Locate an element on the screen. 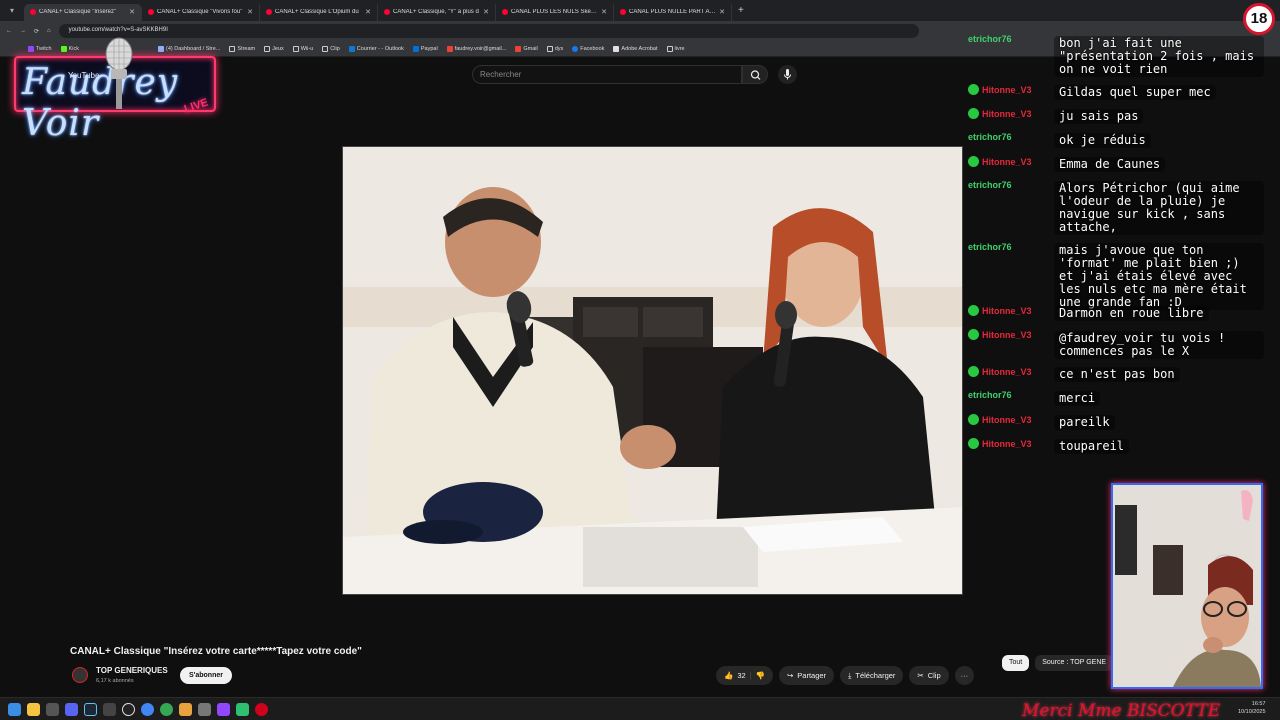  tab-title: CANAL PLUS NULLE PART AILL is located at coordinates (673, 12).